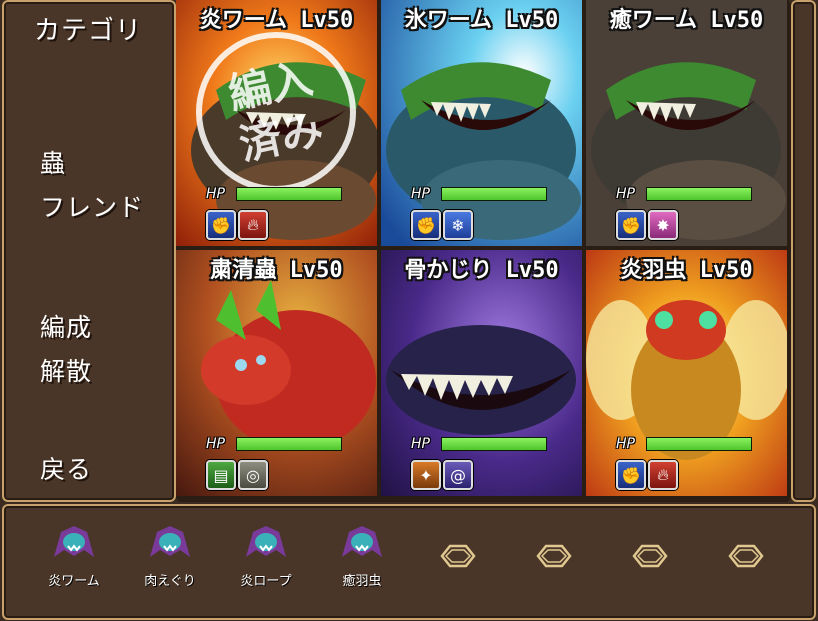 This screenshot has height=621, width=818. Describe the element at coordinates (53, 162) in the screenshot. I see `menu-item-mushi: 蟲` at that location.